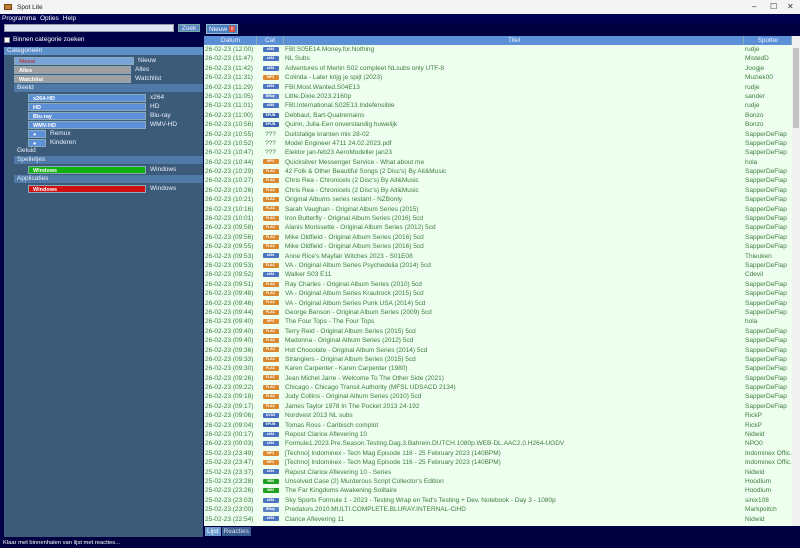 This screenshot has width=800, height=548. What do you see at coordinates (108, 88) in the screenshot?
I see `group-beeld: Beeld` at bounding box center [108, 88].